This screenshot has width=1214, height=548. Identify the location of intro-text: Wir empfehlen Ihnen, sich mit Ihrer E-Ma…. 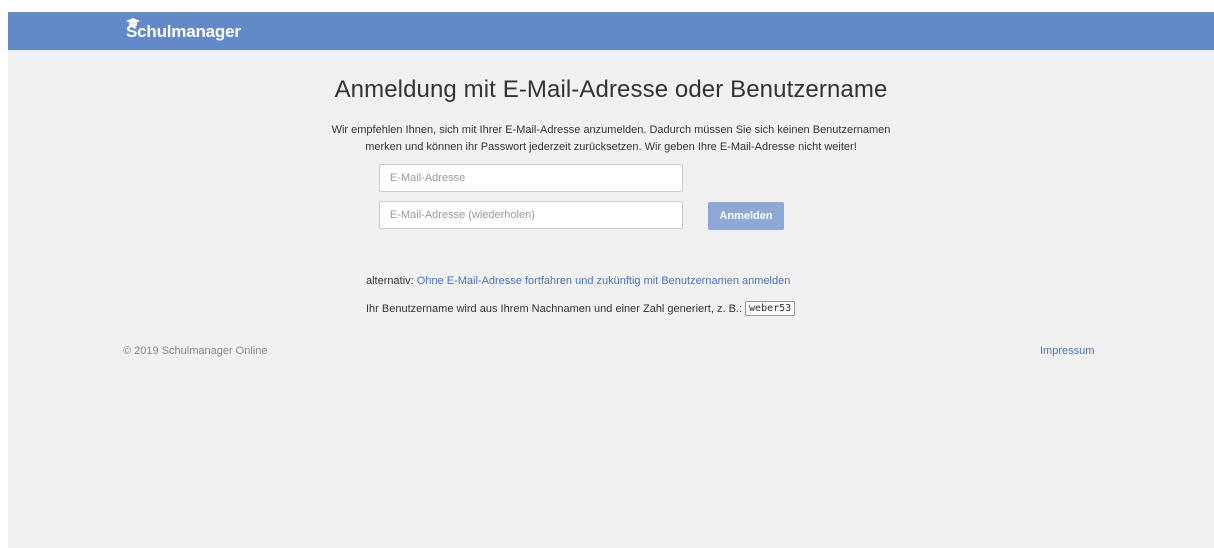
(611, 139).